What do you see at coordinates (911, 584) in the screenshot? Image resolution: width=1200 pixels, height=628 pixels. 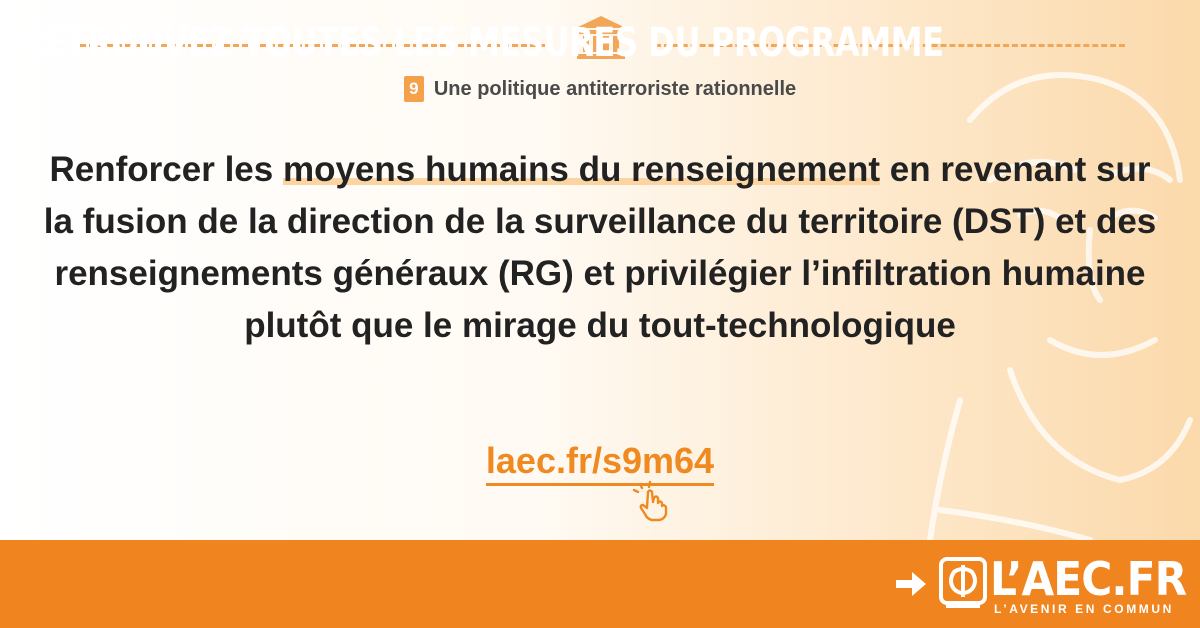 I see `arrow-right-icon` at bounding box center [911, 584].